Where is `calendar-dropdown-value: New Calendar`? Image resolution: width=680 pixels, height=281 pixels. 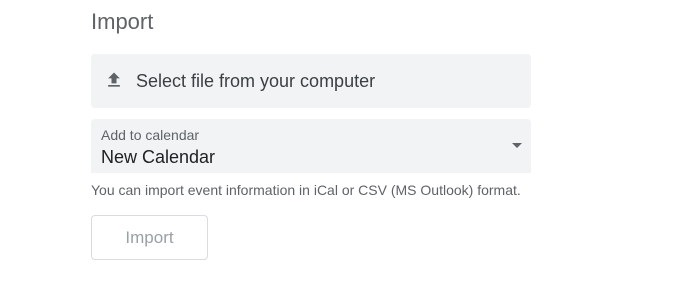 calendar-dropdown-value: New Calendar is located at coordinates (158, 157).